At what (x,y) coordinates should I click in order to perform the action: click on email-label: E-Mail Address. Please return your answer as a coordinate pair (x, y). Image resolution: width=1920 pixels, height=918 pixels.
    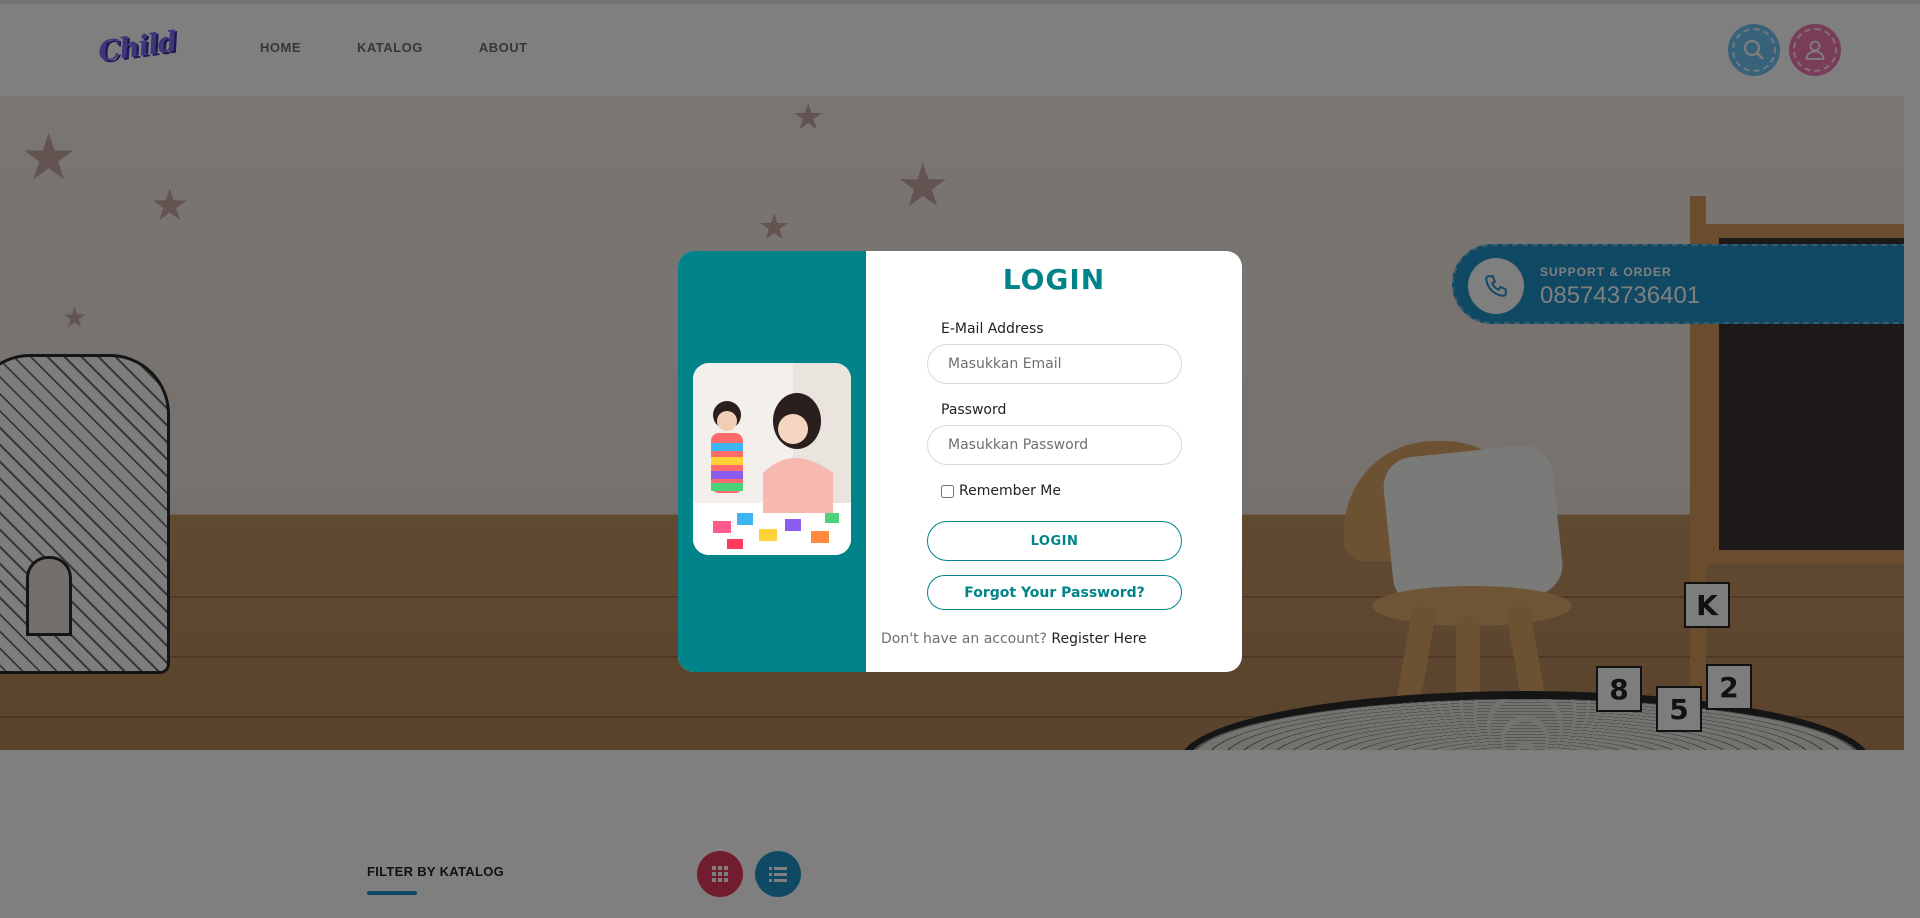
    Looking at the image, I should click on (992, 329).